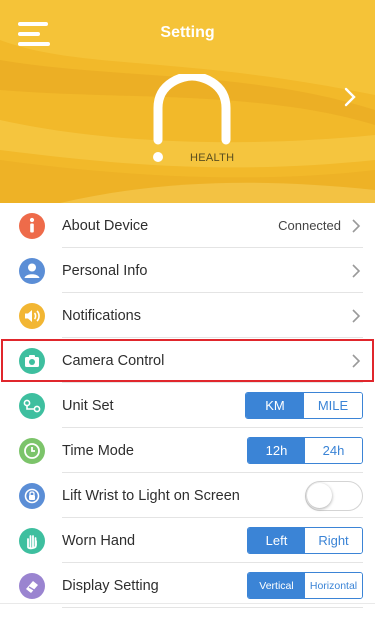 The width and height of the screenshot is (375, 631). I want to click on camera-icon, so click(32, 360).